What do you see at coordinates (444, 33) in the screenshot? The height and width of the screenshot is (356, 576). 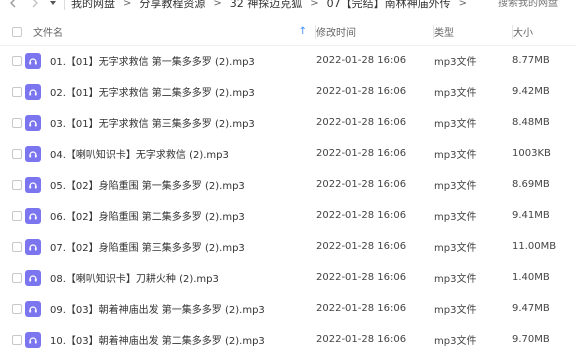 I see `column-header-type-label: 类型` at bounding box center [444, 33].